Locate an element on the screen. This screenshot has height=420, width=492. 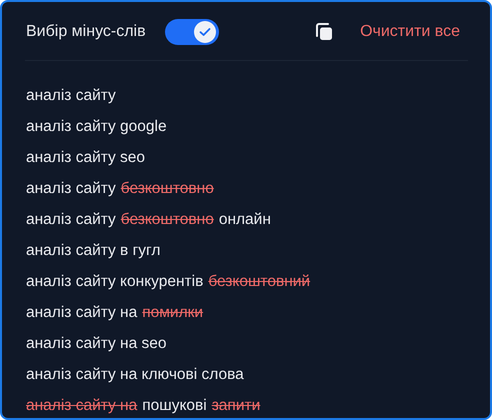
panel-label: Вибір мінус-слів is located at coordinates (86, 32).